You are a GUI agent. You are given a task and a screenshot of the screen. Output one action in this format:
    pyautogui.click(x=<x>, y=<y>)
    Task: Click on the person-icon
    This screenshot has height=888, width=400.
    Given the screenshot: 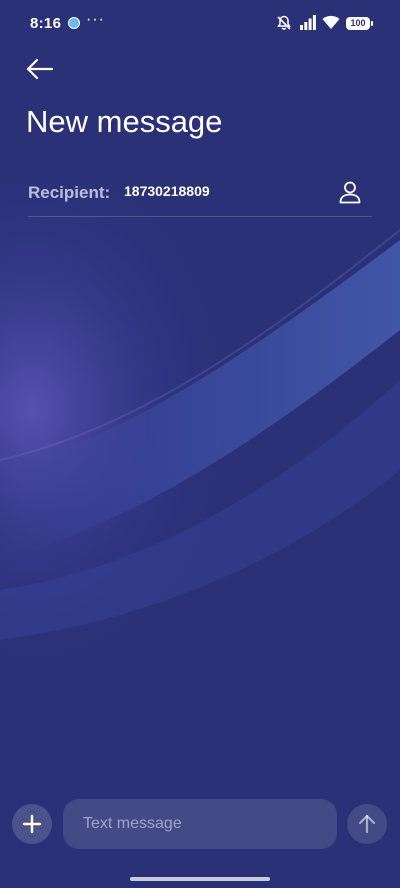 What is the action you would take?
    pyautogui.click(x=350, y=192)
    